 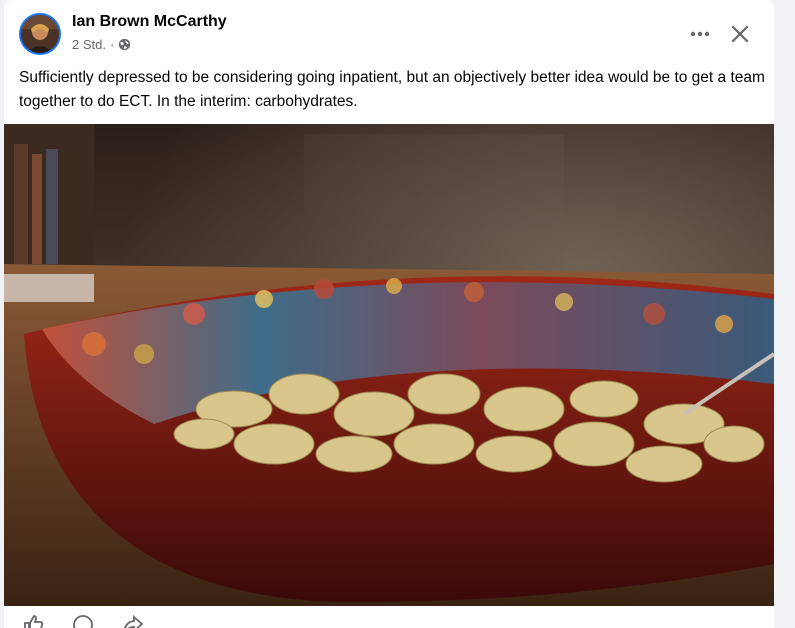 I want to click on more-options-icon, so click(x=700, y=34).